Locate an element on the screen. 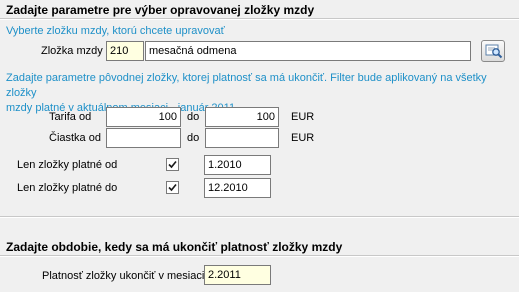  component-lookup-button is located at coordinates (493, 51).